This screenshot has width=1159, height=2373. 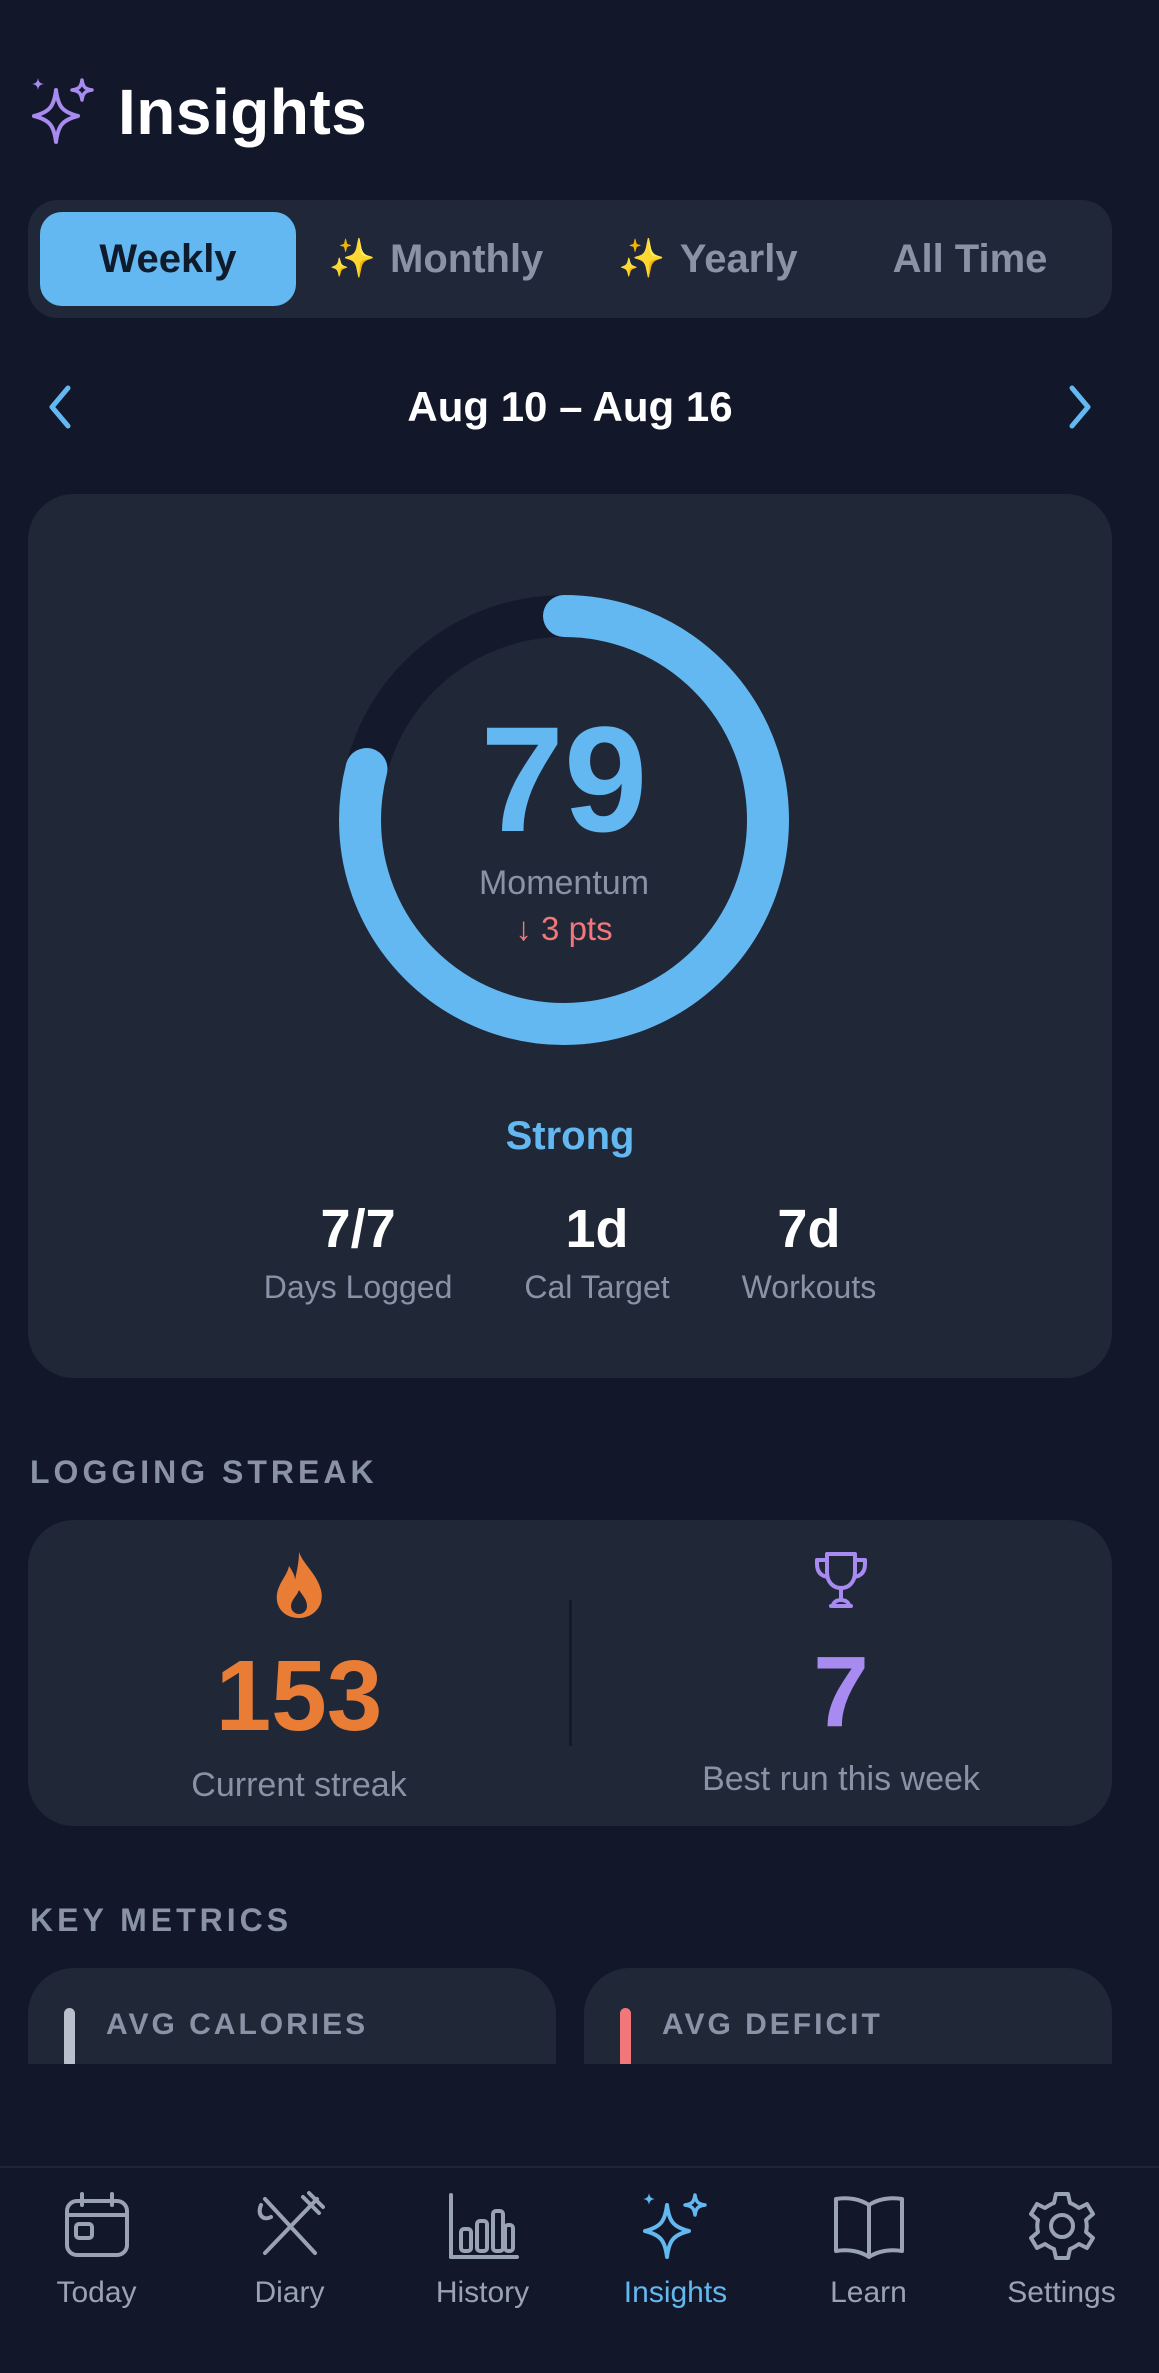 I want to click on page-header: Insights, so click(x=197, y=112).